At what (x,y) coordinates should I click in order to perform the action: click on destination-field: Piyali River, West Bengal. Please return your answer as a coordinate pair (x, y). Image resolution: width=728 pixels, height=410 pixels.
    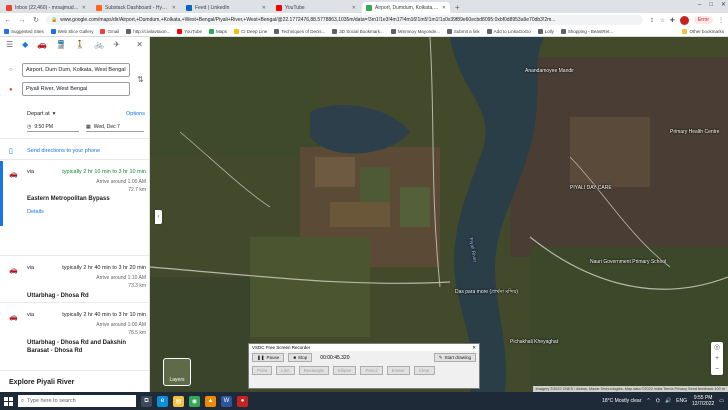
    Looking at the image, I should click on (76, 89).